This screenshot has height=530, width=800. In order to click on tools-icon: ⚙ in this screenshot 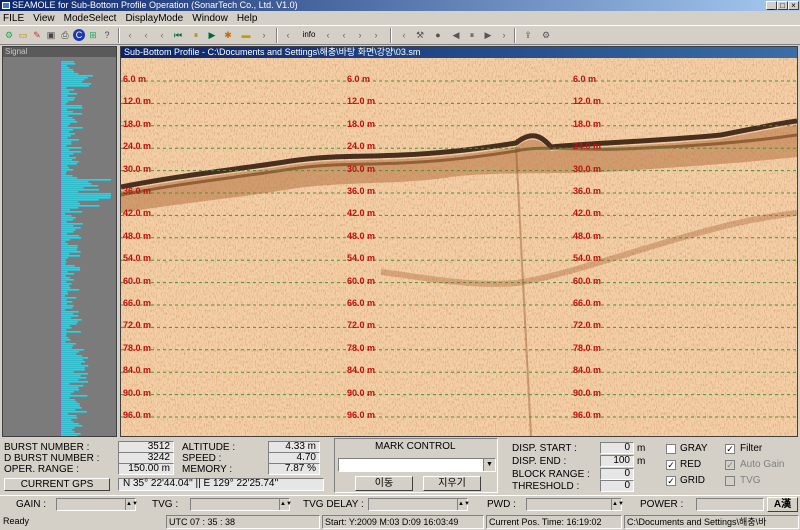, I will do `click(546, 35)`.